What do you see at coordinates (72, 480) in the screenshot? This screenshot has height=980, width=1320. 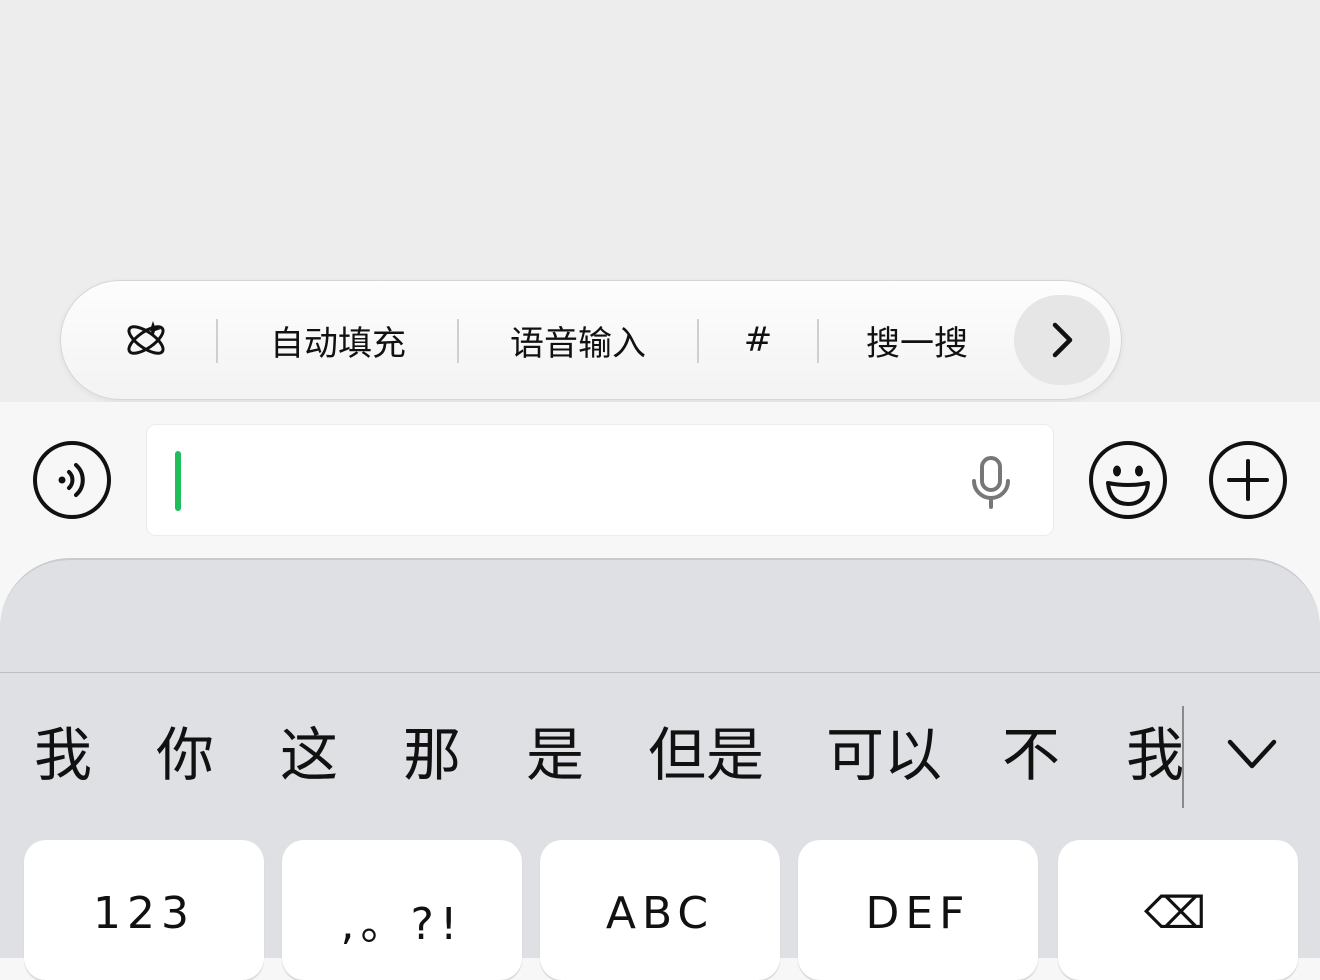 I see `voice-wave-icon` at bounding box center [72, 480].